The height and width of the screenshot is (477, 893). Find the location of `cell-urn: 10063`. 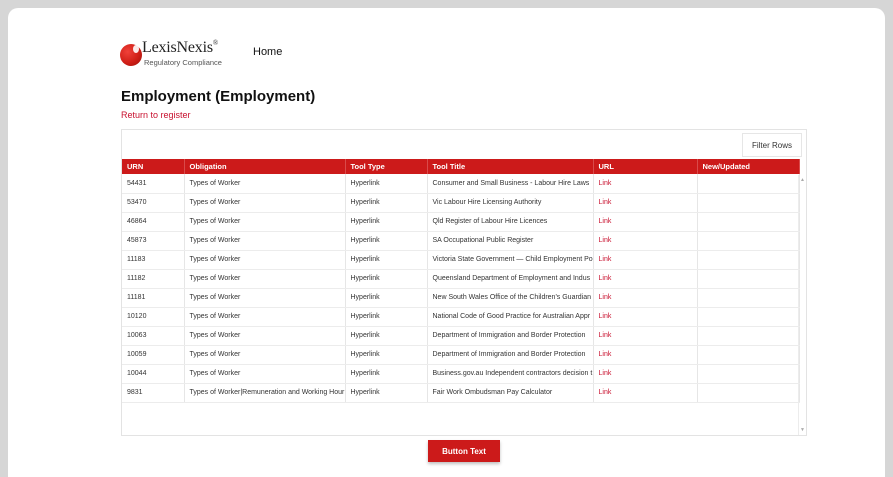

cell-urn: 10063 is located at coordinates (153, 336).